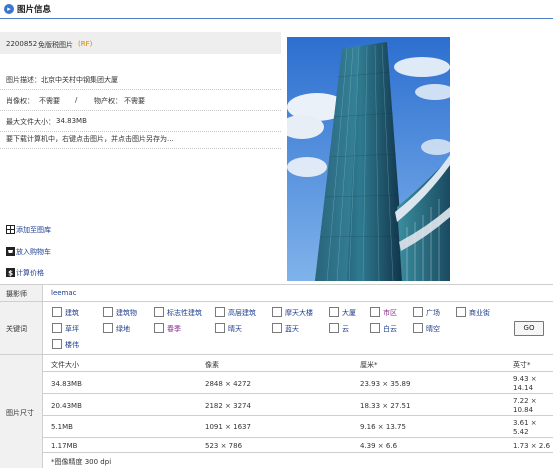 The image size is (553, 468). What do you see at coordinates (72, 329) in the screenshot?
I see `keyword-label: 草坪` at bounding box center [72, 329].